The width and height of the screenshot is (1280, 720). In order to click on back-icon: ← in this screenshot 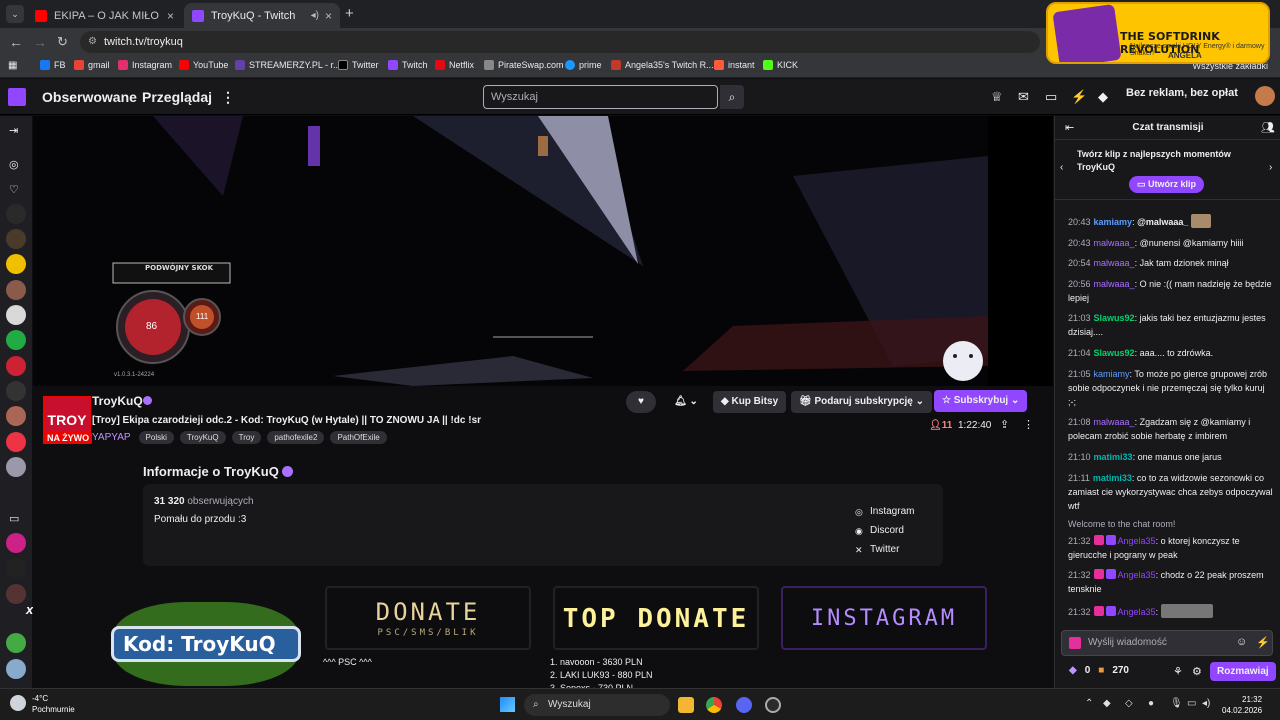, I will do `click(16, 42)`.